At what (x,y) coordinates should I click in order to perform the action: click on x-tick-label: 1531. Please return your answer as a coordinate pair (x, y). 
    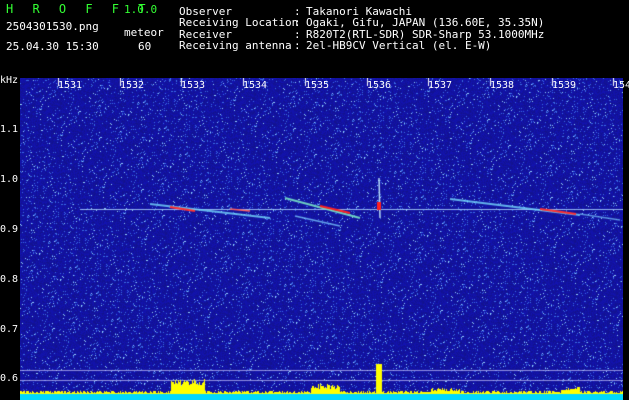
    Looking at the image, I should click on (70, 85).